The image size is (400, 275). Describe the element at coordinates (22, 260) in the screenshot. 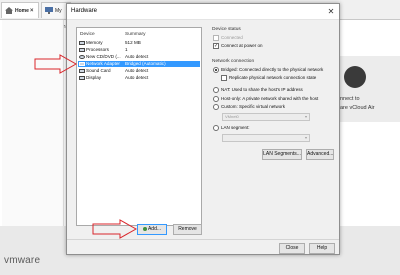

I see `vmware-logo: vmware` at that location.